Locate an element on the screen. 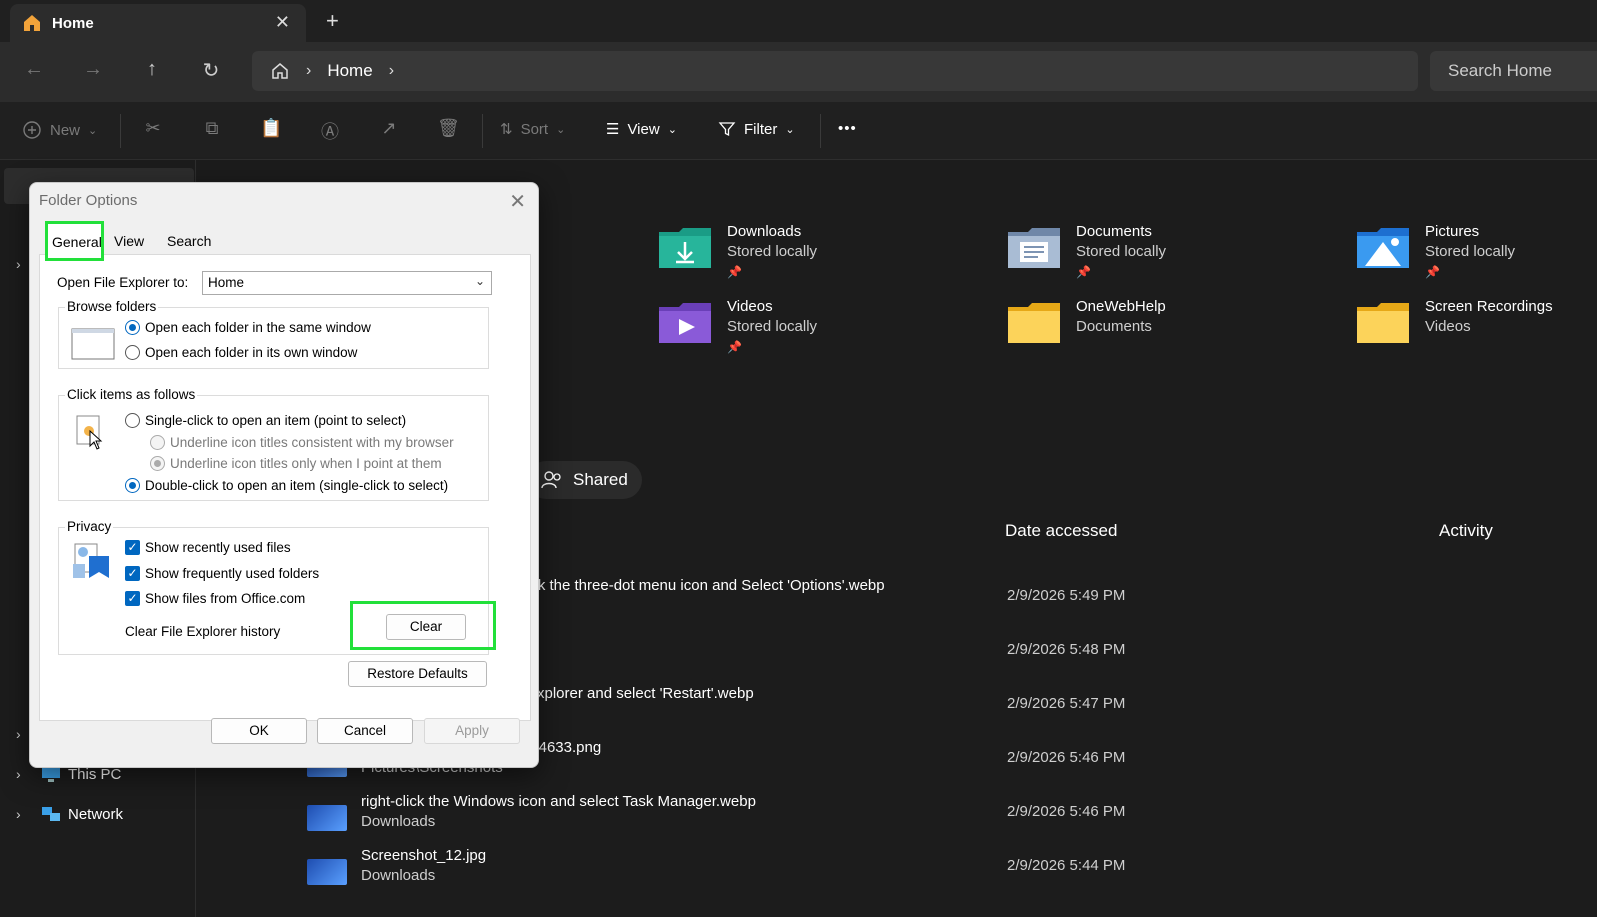  restore-defaults-button: Restore Defaults is located at coordinates (417, 674).